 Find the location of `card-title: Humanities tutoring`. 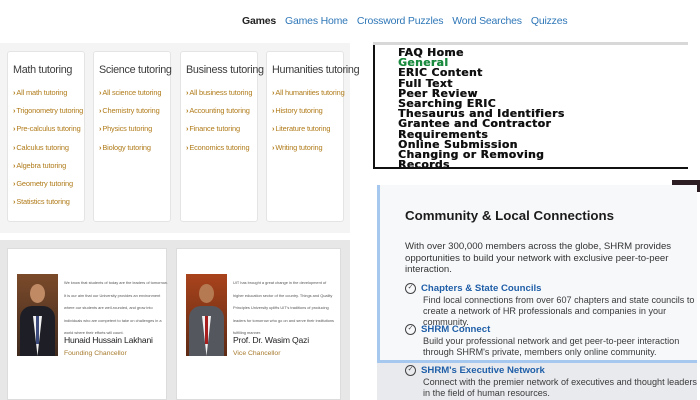

card-title: Humanities tutoring is located at coordinates (316, 70).